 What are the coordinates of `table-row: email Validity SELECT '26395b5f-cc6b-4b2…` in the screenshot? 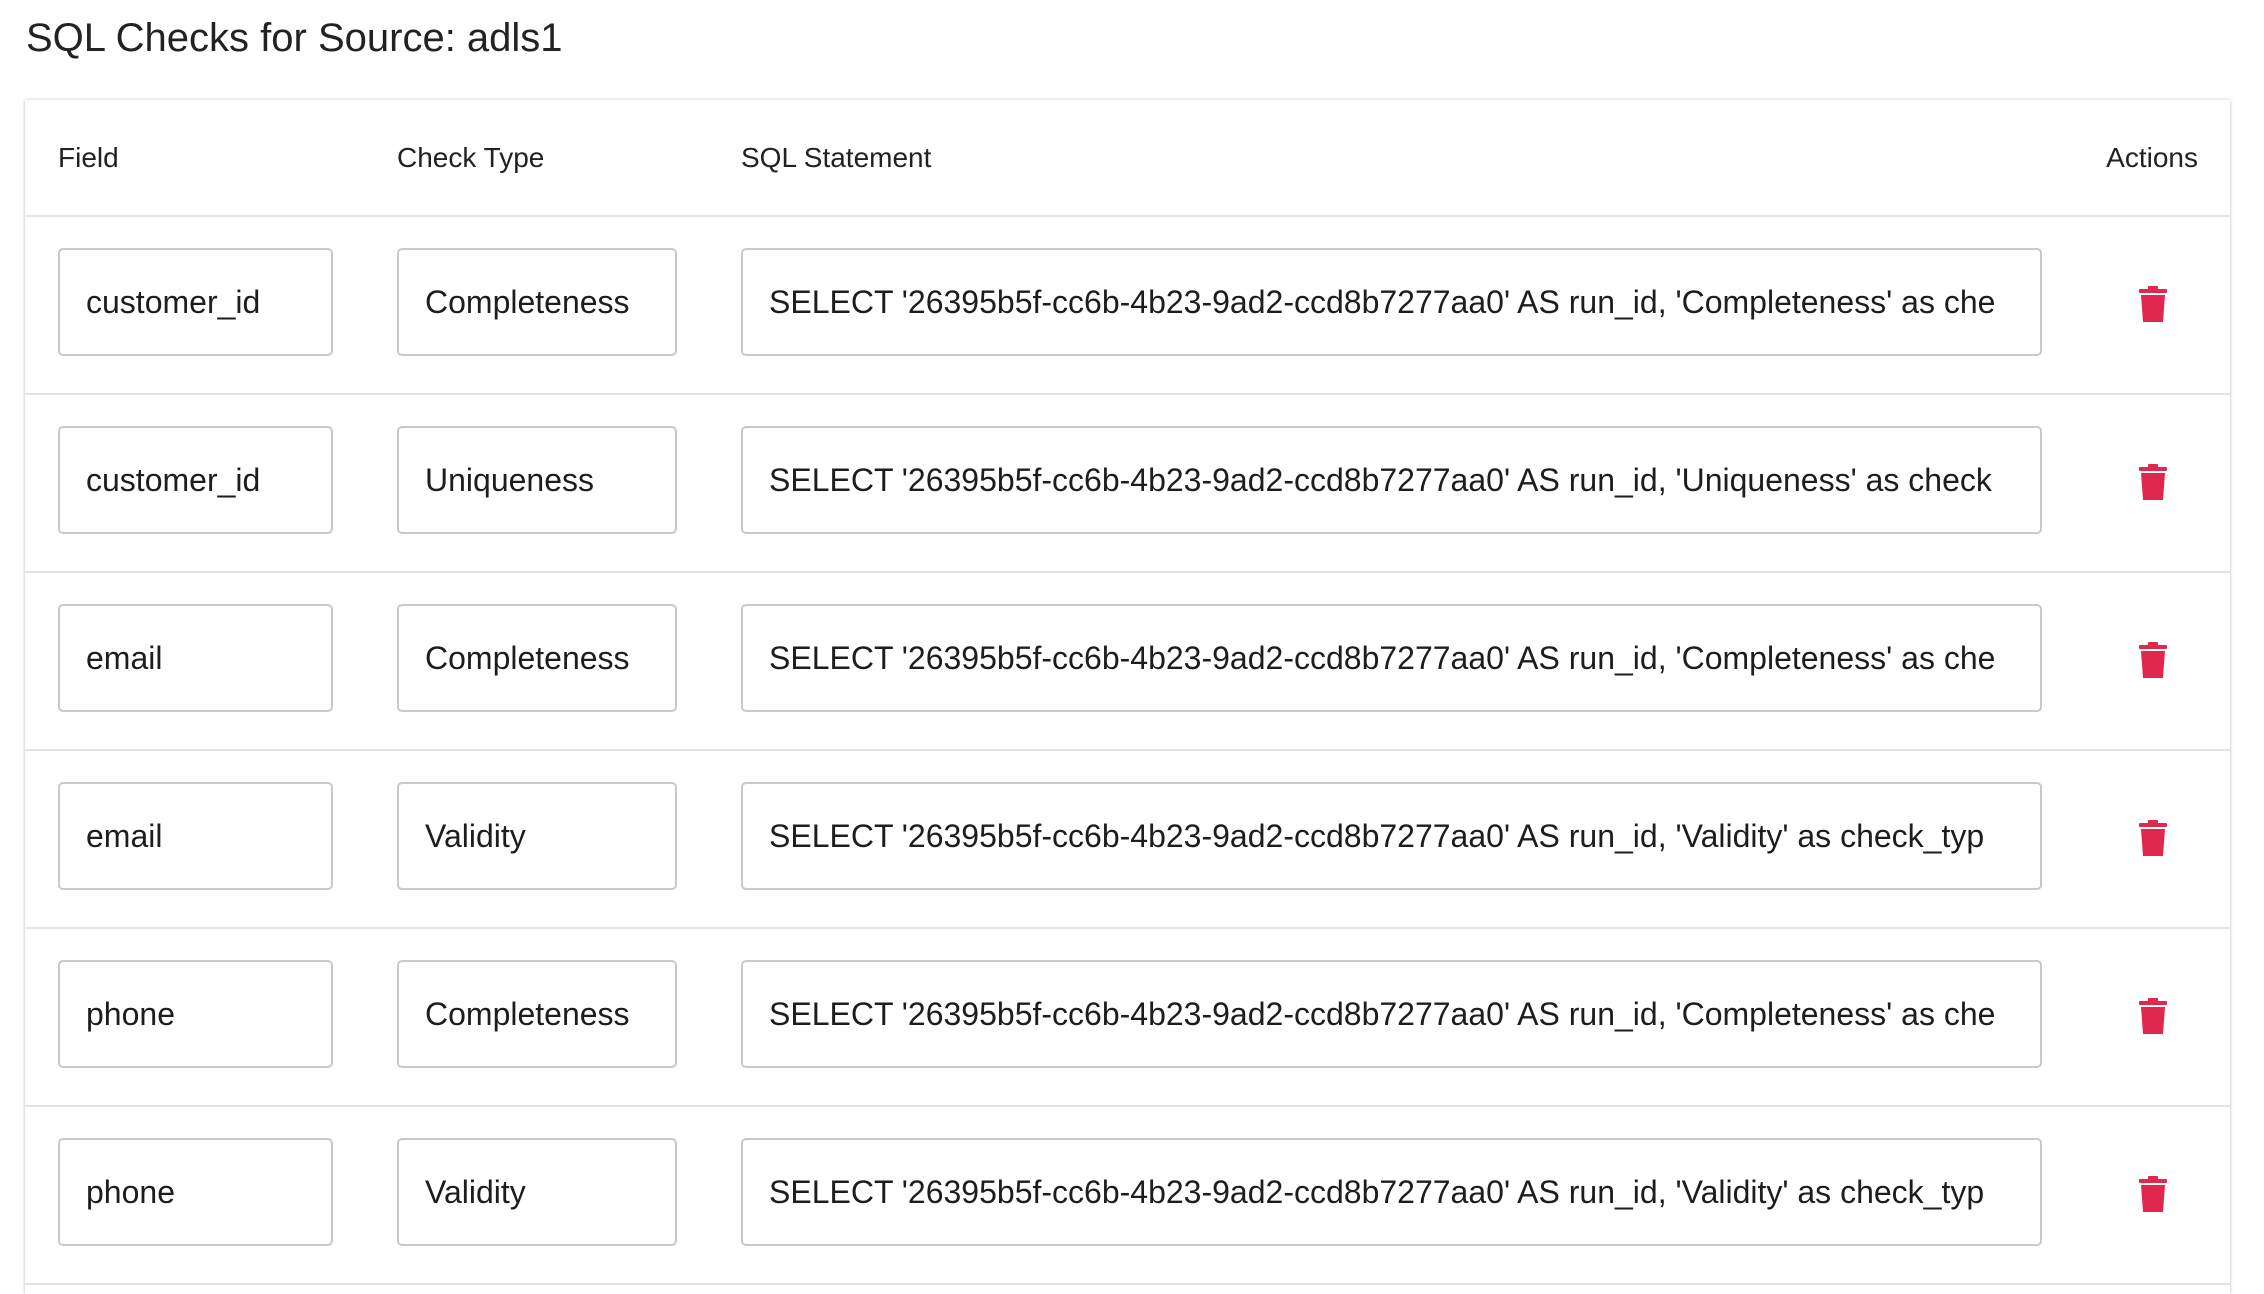 It's located at (1127, 840).